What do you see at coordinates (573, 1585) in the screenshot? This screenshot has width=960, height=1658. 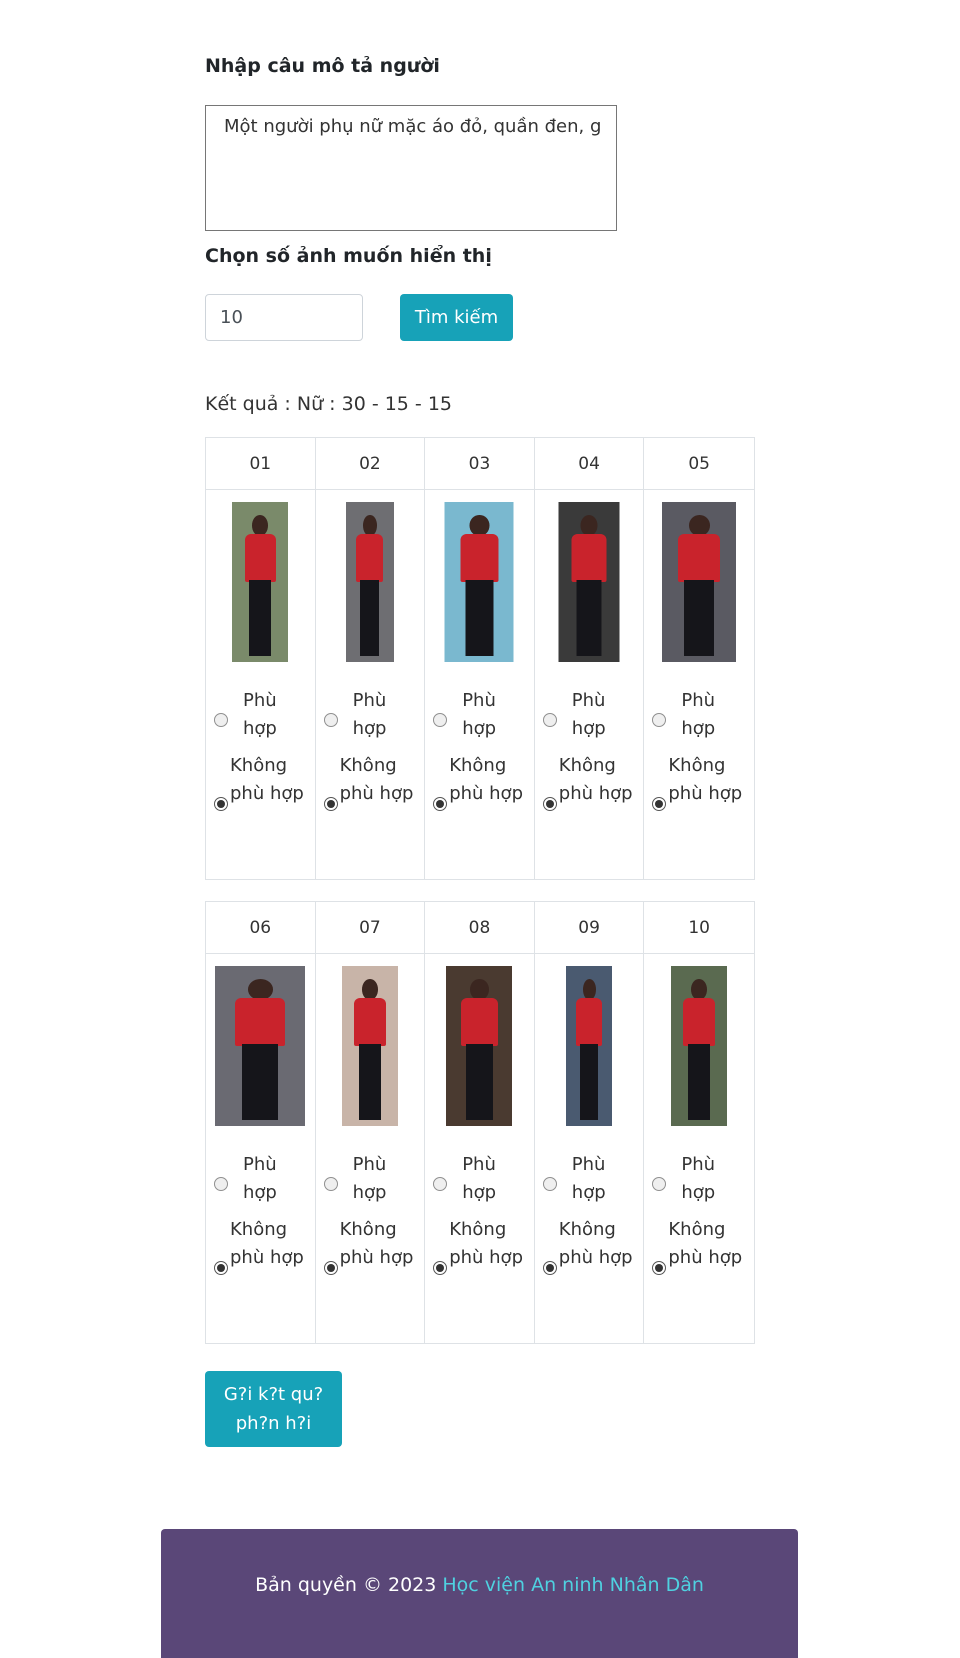 I see `footer-link: Học viện An ninh Nhân Dân` at bounding box center [573, 1585].